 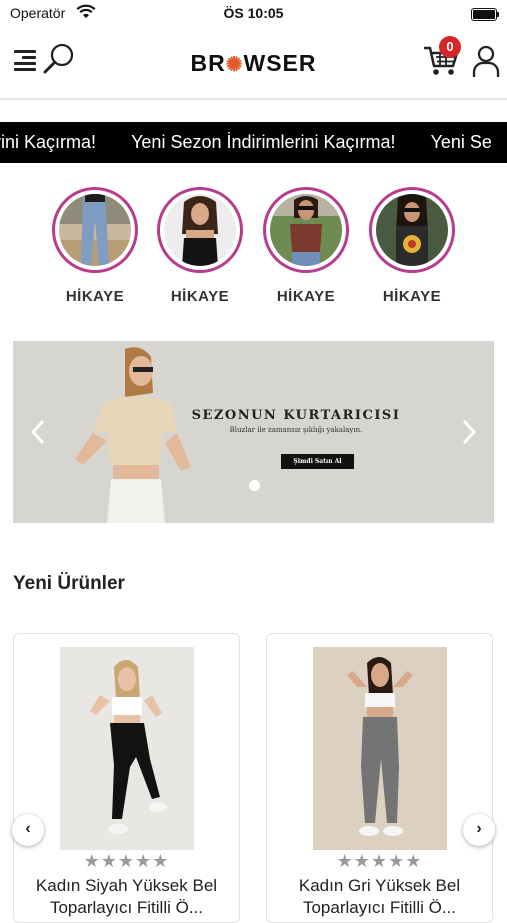 What do you see at coordinates (48, 142) in the screenshot?
I see `ticker-text: erini Kaçırma!` at bounding box center [48, 142].